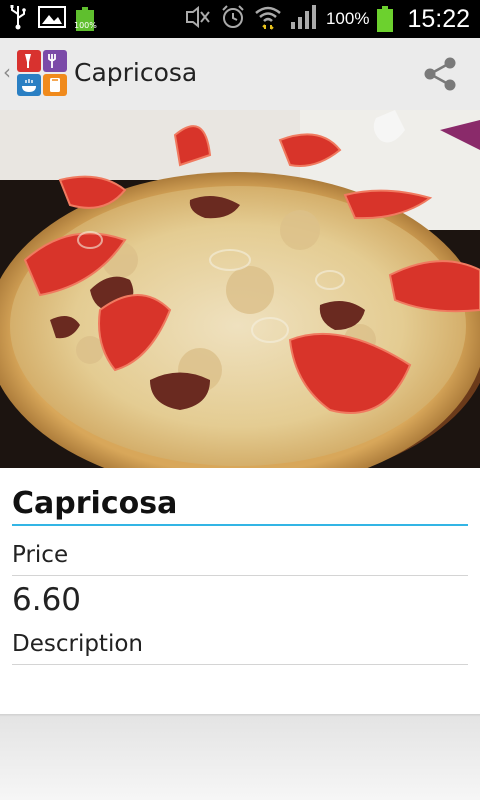 Image resolution: width=480 pixels, height=800 pixels. I want to click on status-right-icons: 100% 15:22, so click(327, 19).